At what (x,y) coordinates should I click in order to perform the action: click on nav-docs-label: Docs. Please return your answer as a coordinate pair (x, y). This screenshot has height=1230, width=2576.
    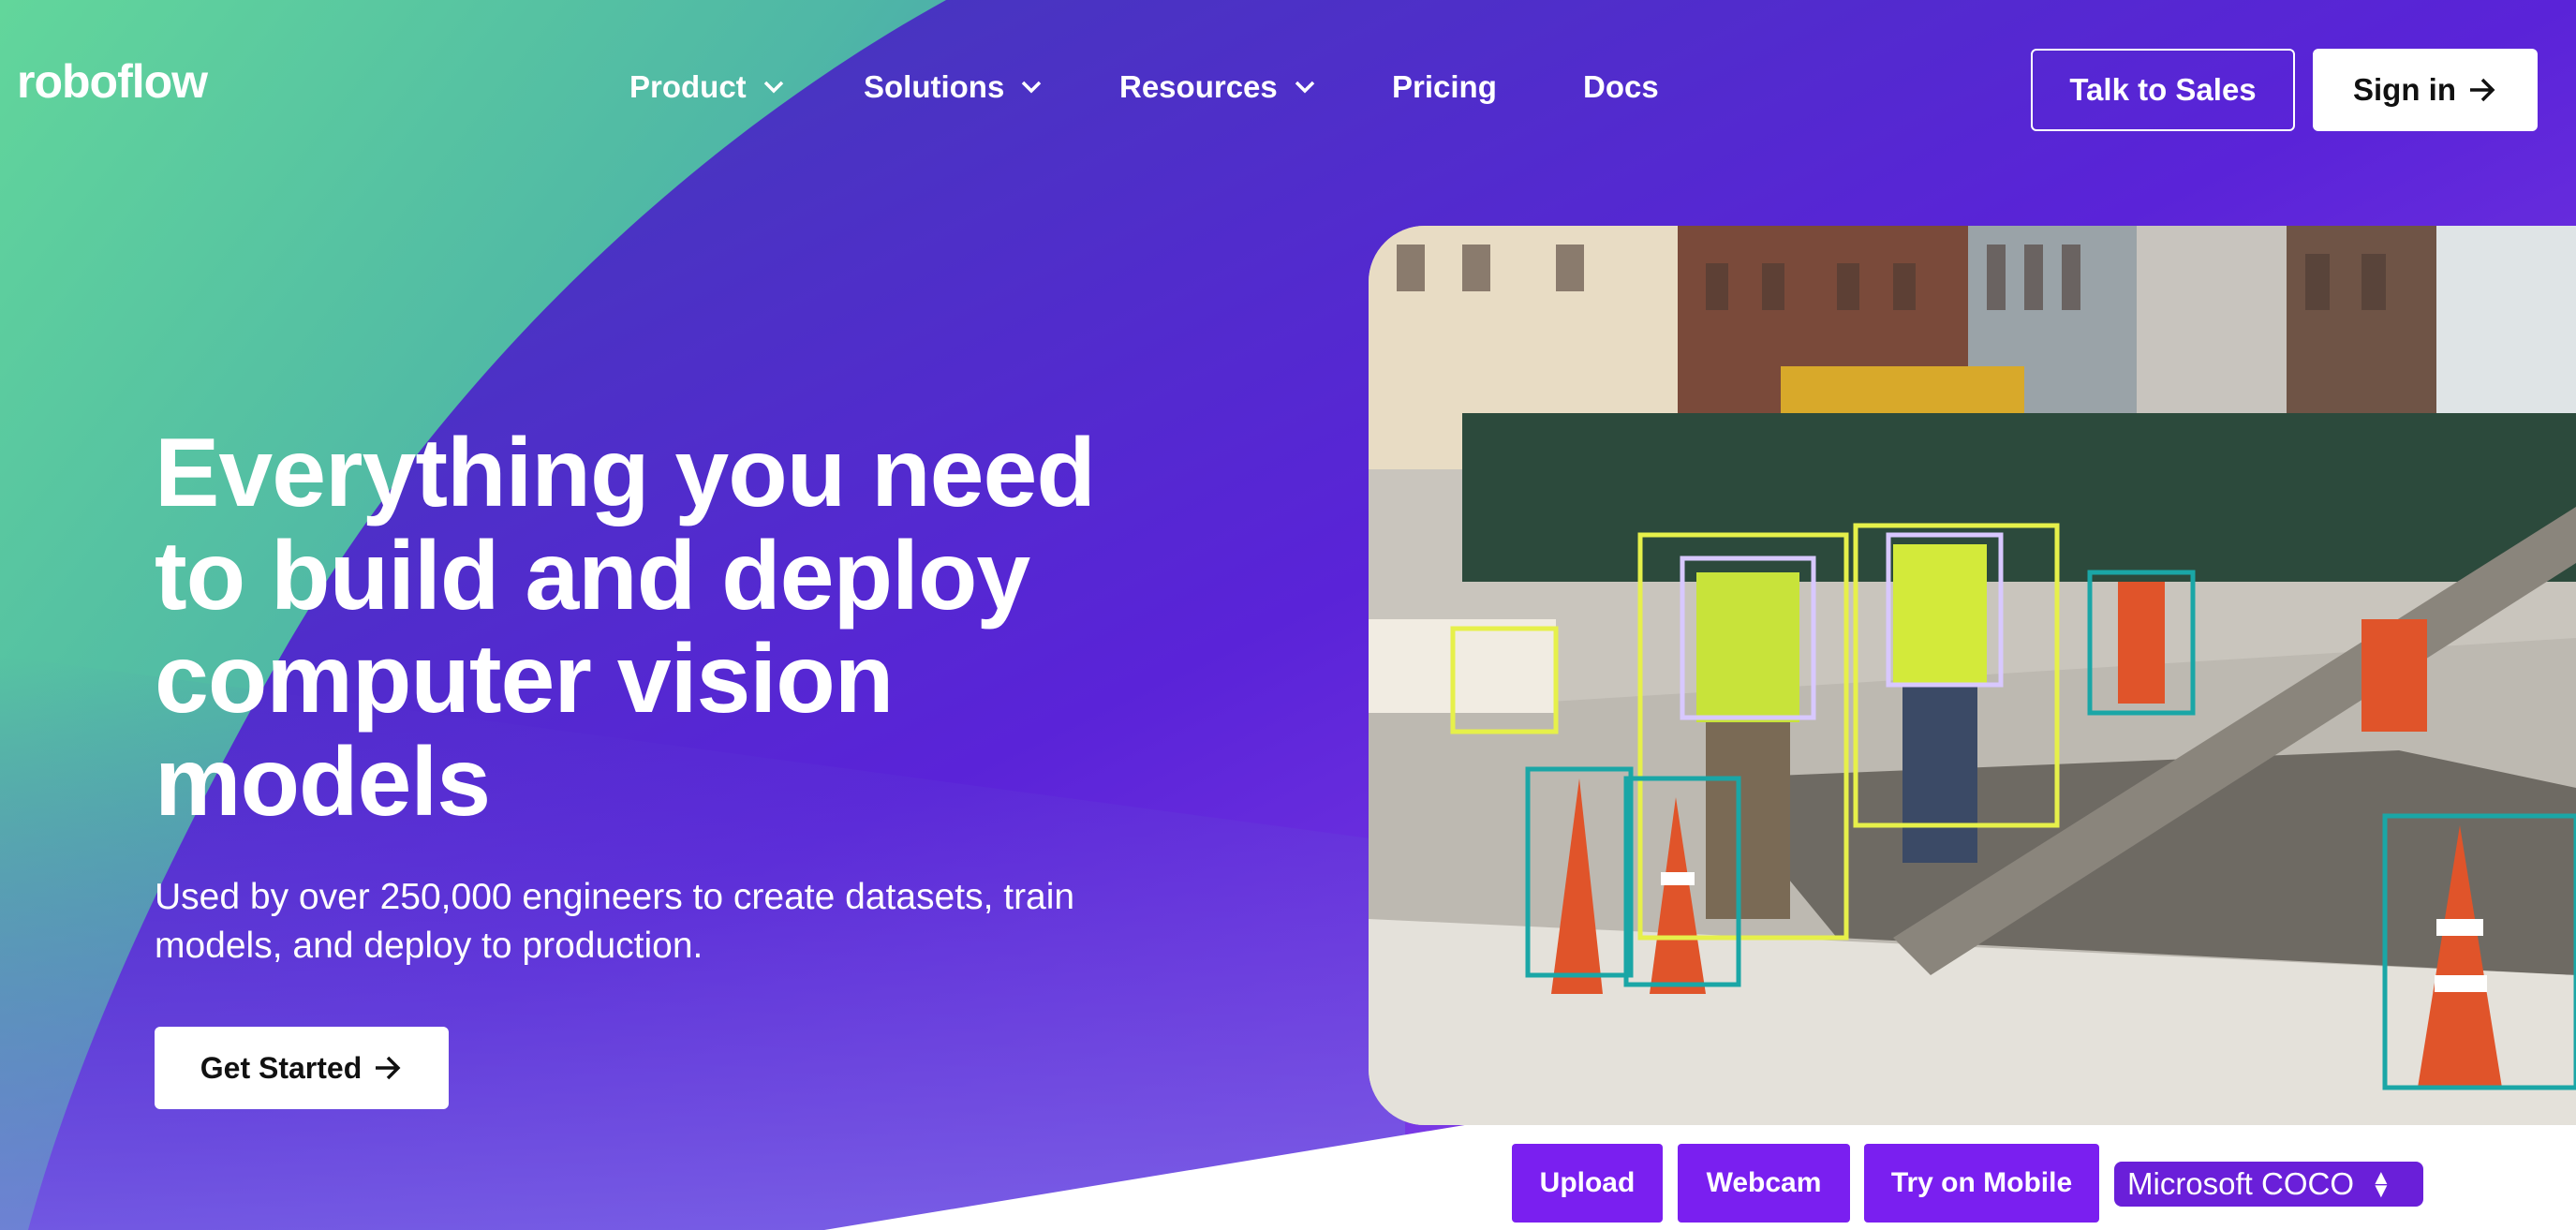
    Looking at the image, I should click on (1621, 86).